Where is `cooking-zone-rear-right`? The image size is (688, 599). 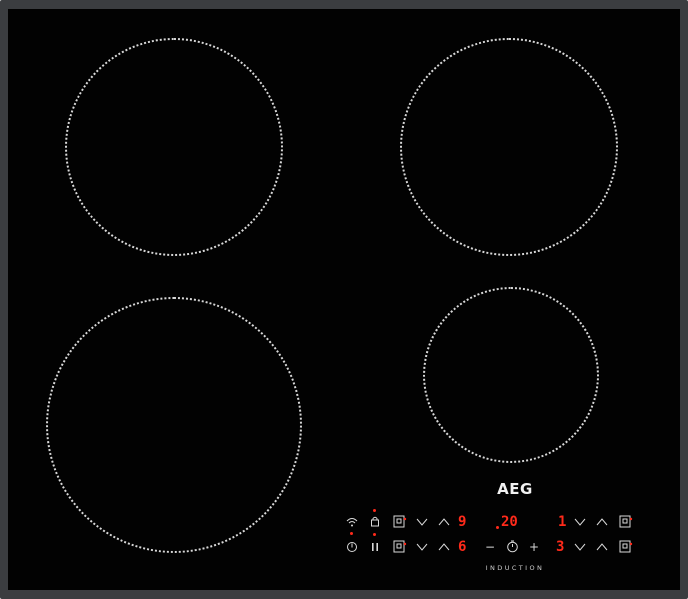 cooking-zone-rear-right is located at coordinates (509, 147).